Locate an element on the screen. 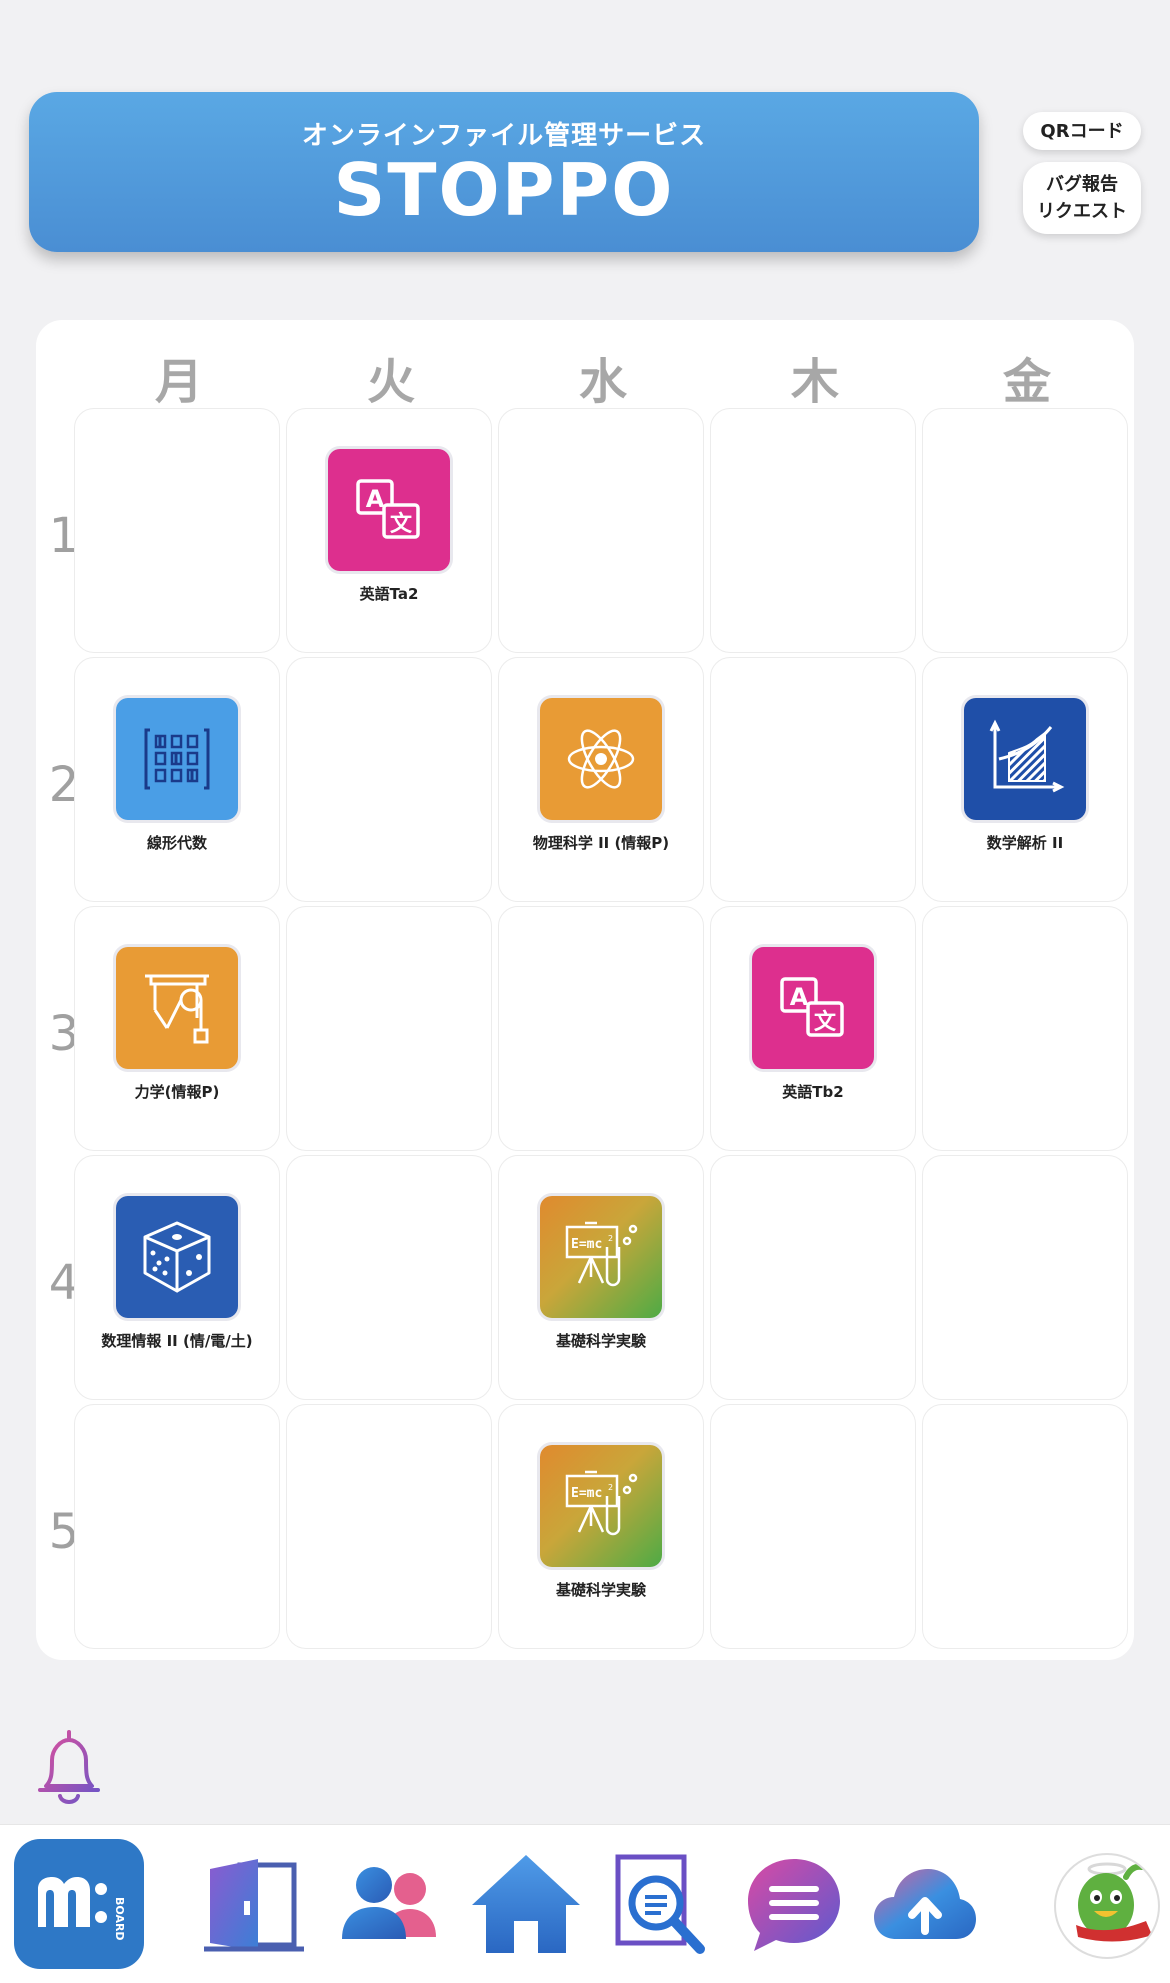 The image size is (1170, 1983). timetable-cell: A 文英語Tb2 is located at coordinates (813, 1028).